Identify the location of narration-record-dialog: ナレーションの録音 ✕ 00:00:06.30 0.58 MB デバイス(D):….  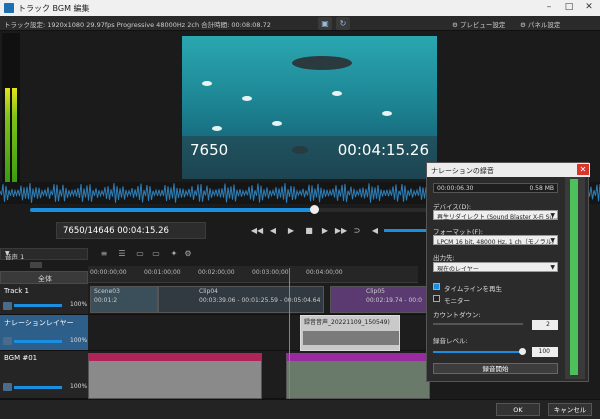
(508, 272).